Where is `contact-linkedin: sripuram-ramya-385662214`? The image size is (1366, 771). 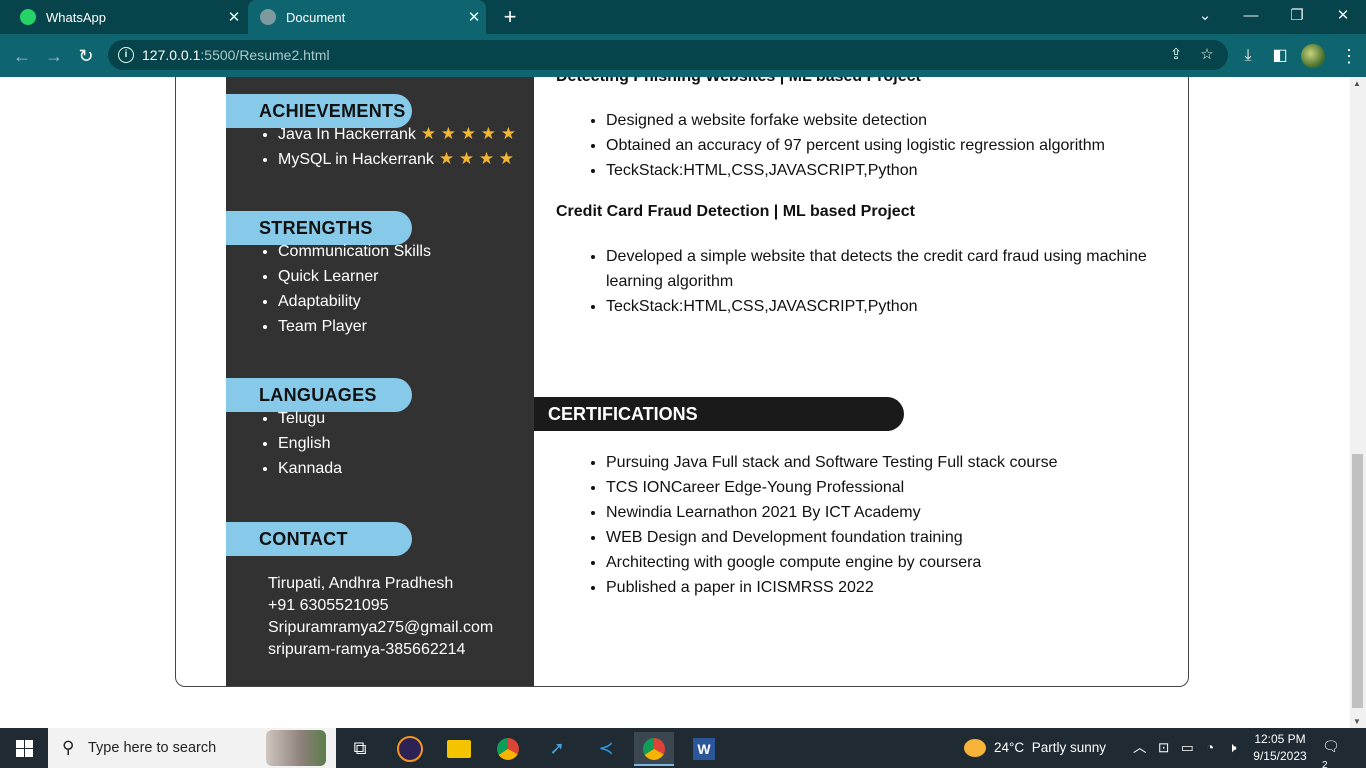
contact-linkedin: sripuram-ramya-385662214 is located at coordinates (380, 650).